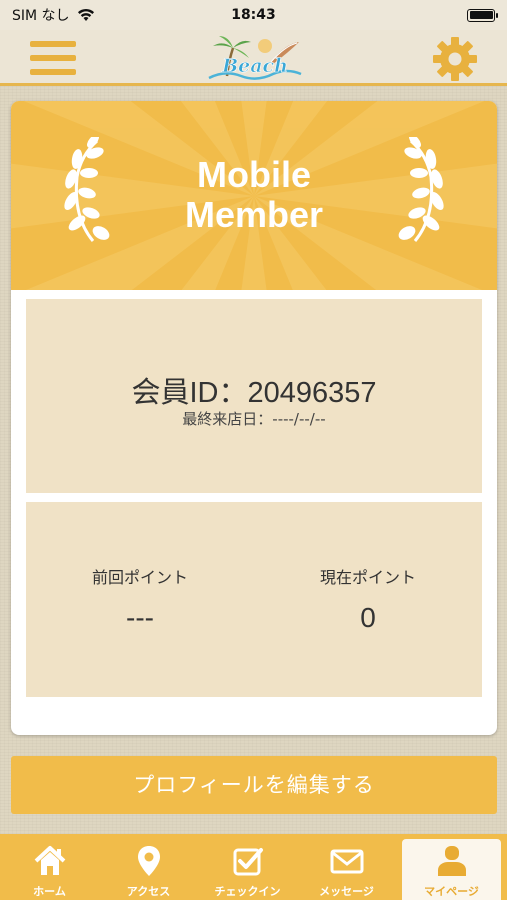 This screenshot has height=900, width=507. I want to click on battery-icon, so click(482, 15).